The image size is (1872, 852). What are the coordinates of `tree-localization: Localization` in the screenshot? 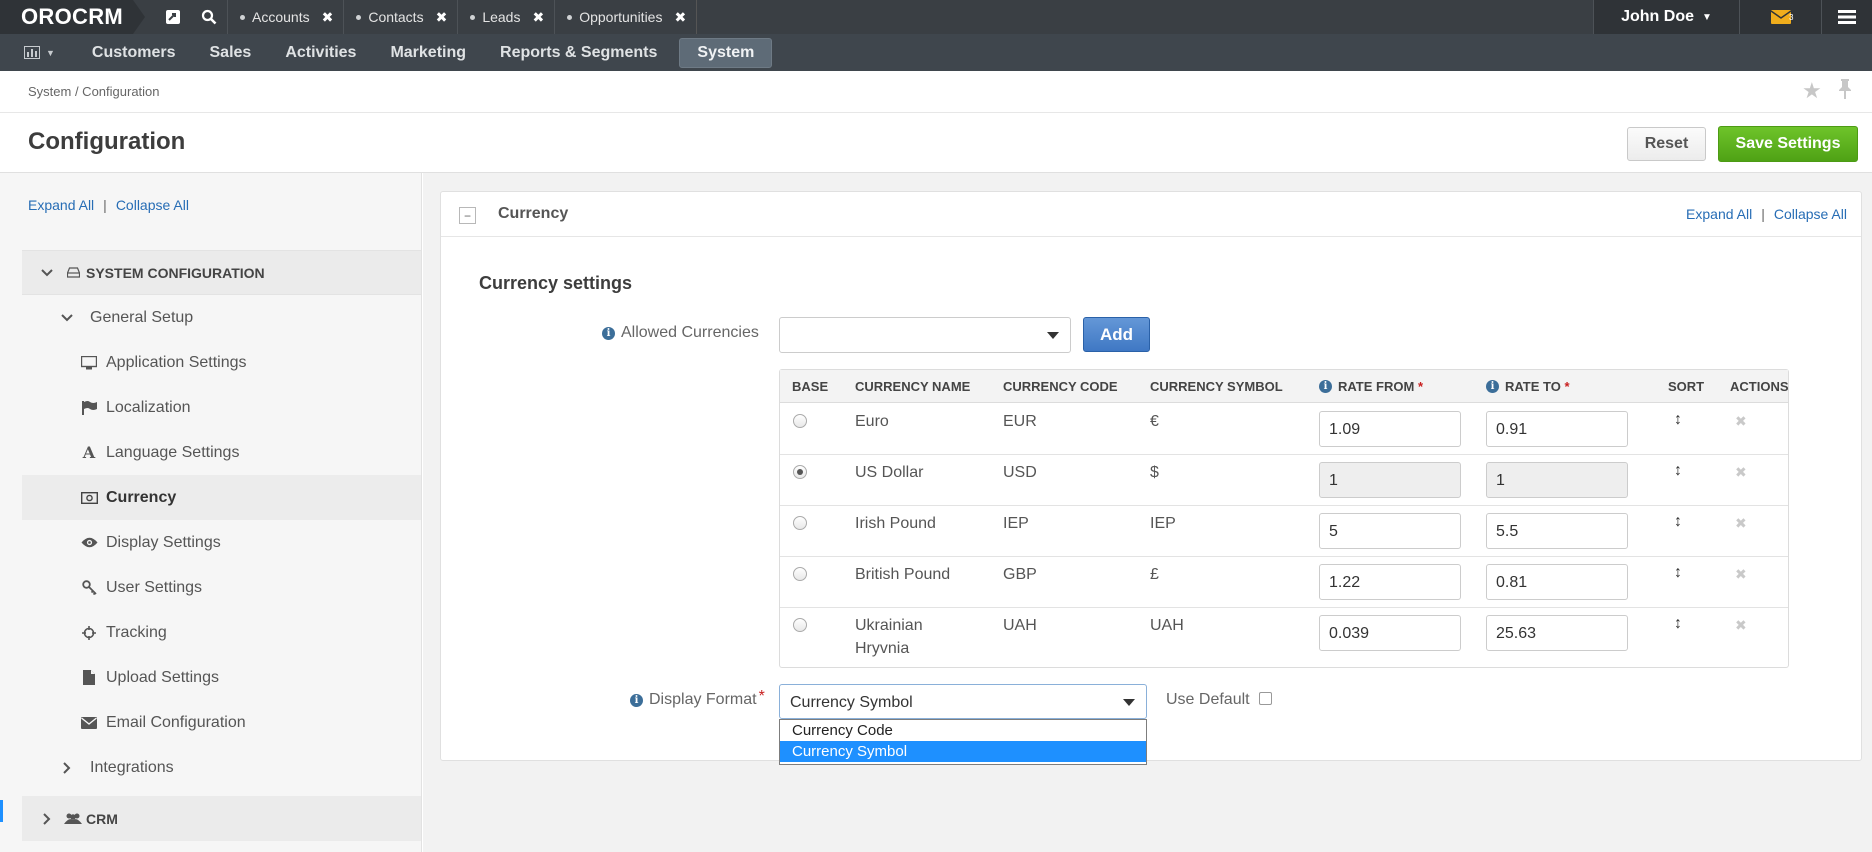 It's located at (221, 407).